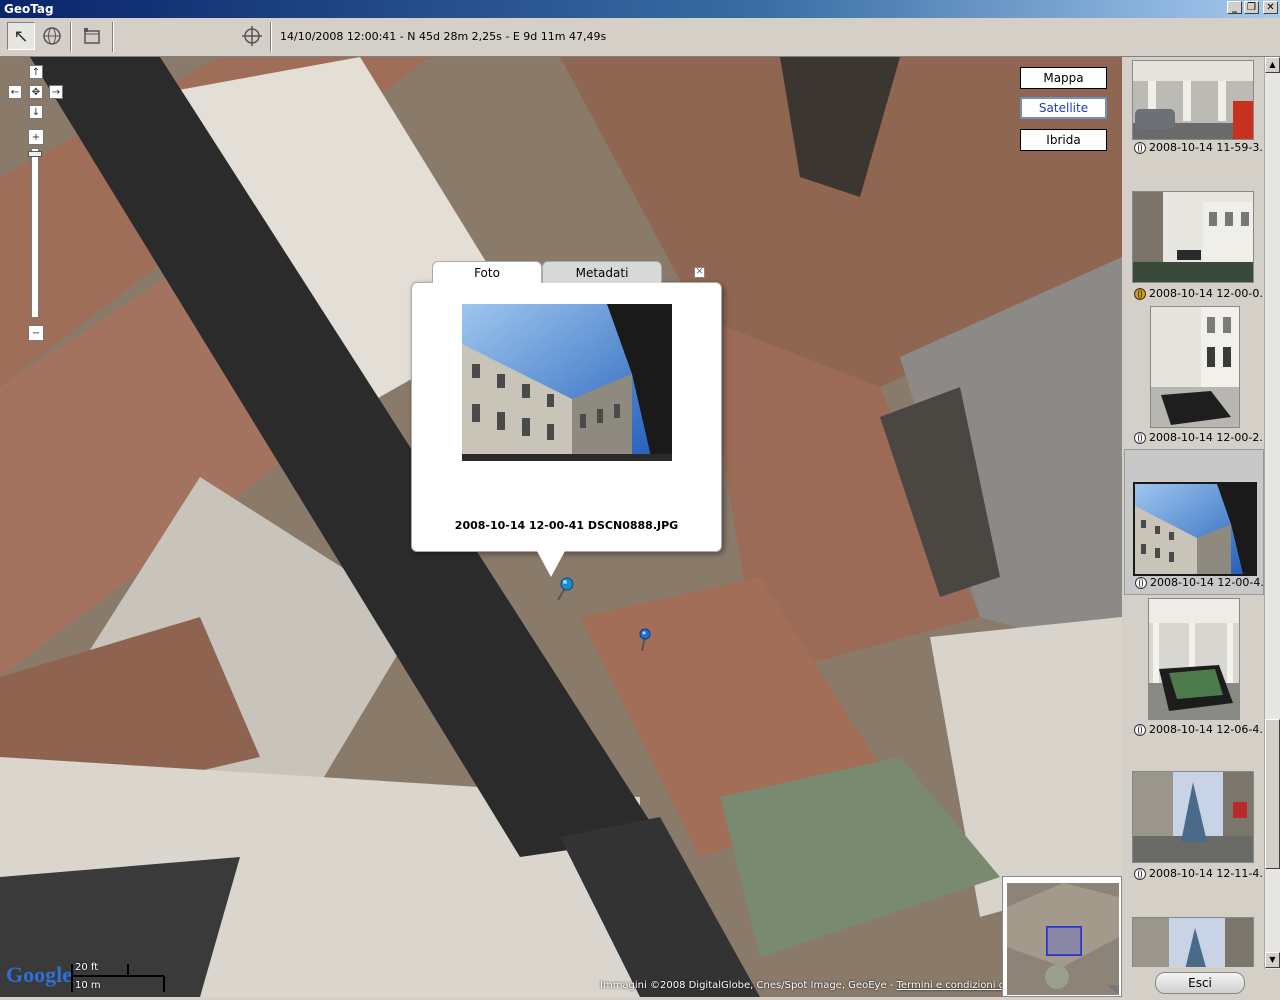 The width and height of the screenshot is (1280, 1000). What do you see at coordinates (36, 72) in the screenshot?
I see `pan-up-button: ↑` at bounding box center [36, 72].